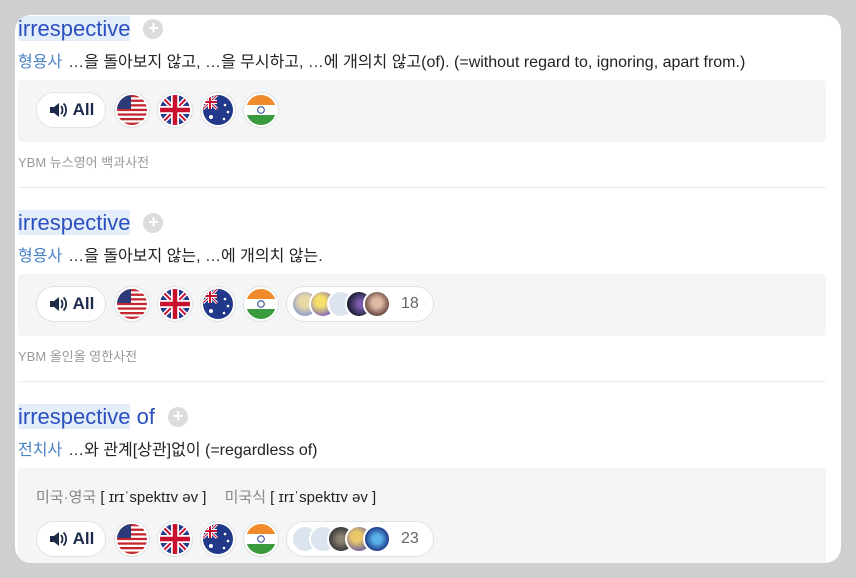 The width and height of the screenshot is (856, 578). Describe the element at coordinates (74, 223) in the screenshot. I see `entry-2-word: irrespective` at that location.